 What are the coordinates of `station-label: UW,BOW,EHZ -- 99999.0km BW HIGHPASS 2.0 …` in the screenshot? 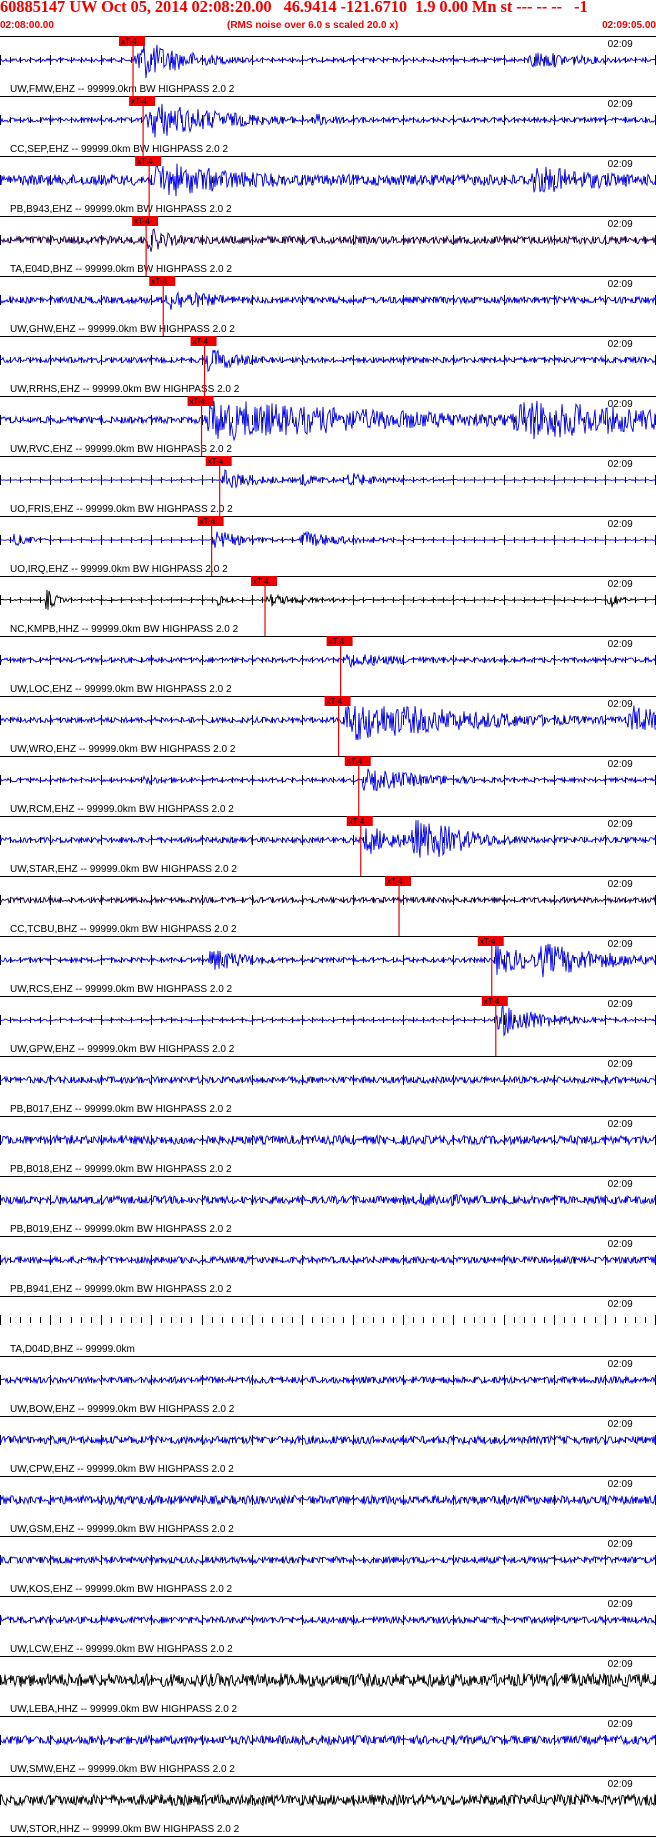 It's located at (122, 1409).